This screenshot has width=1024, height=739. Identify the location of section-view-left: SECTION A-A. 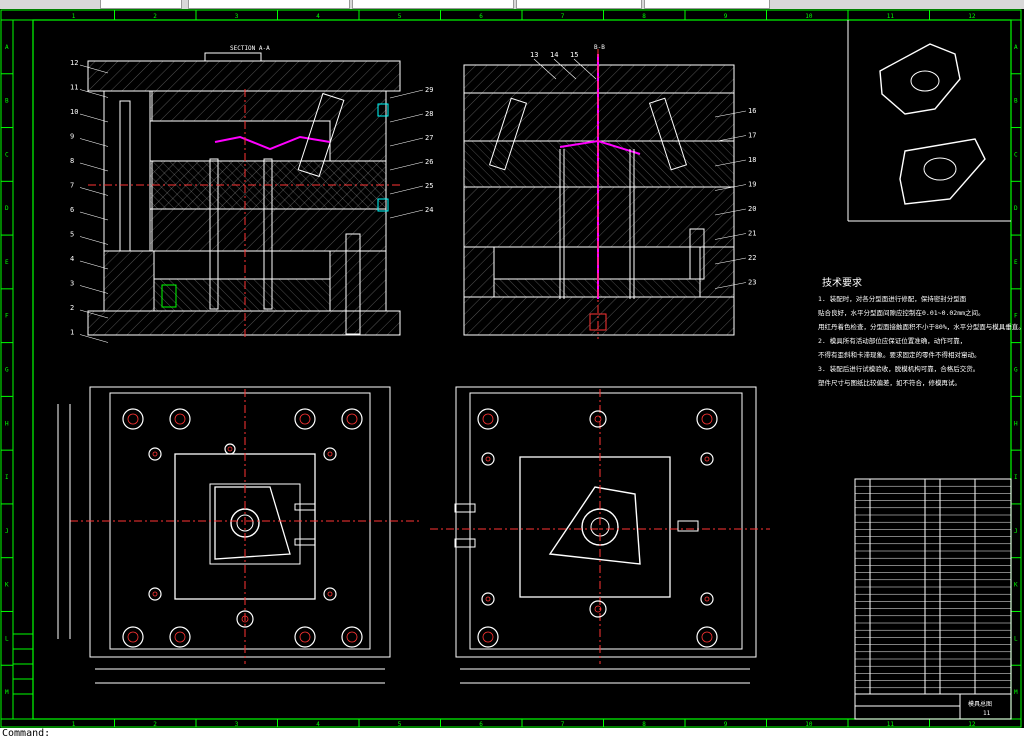
(244, 192).